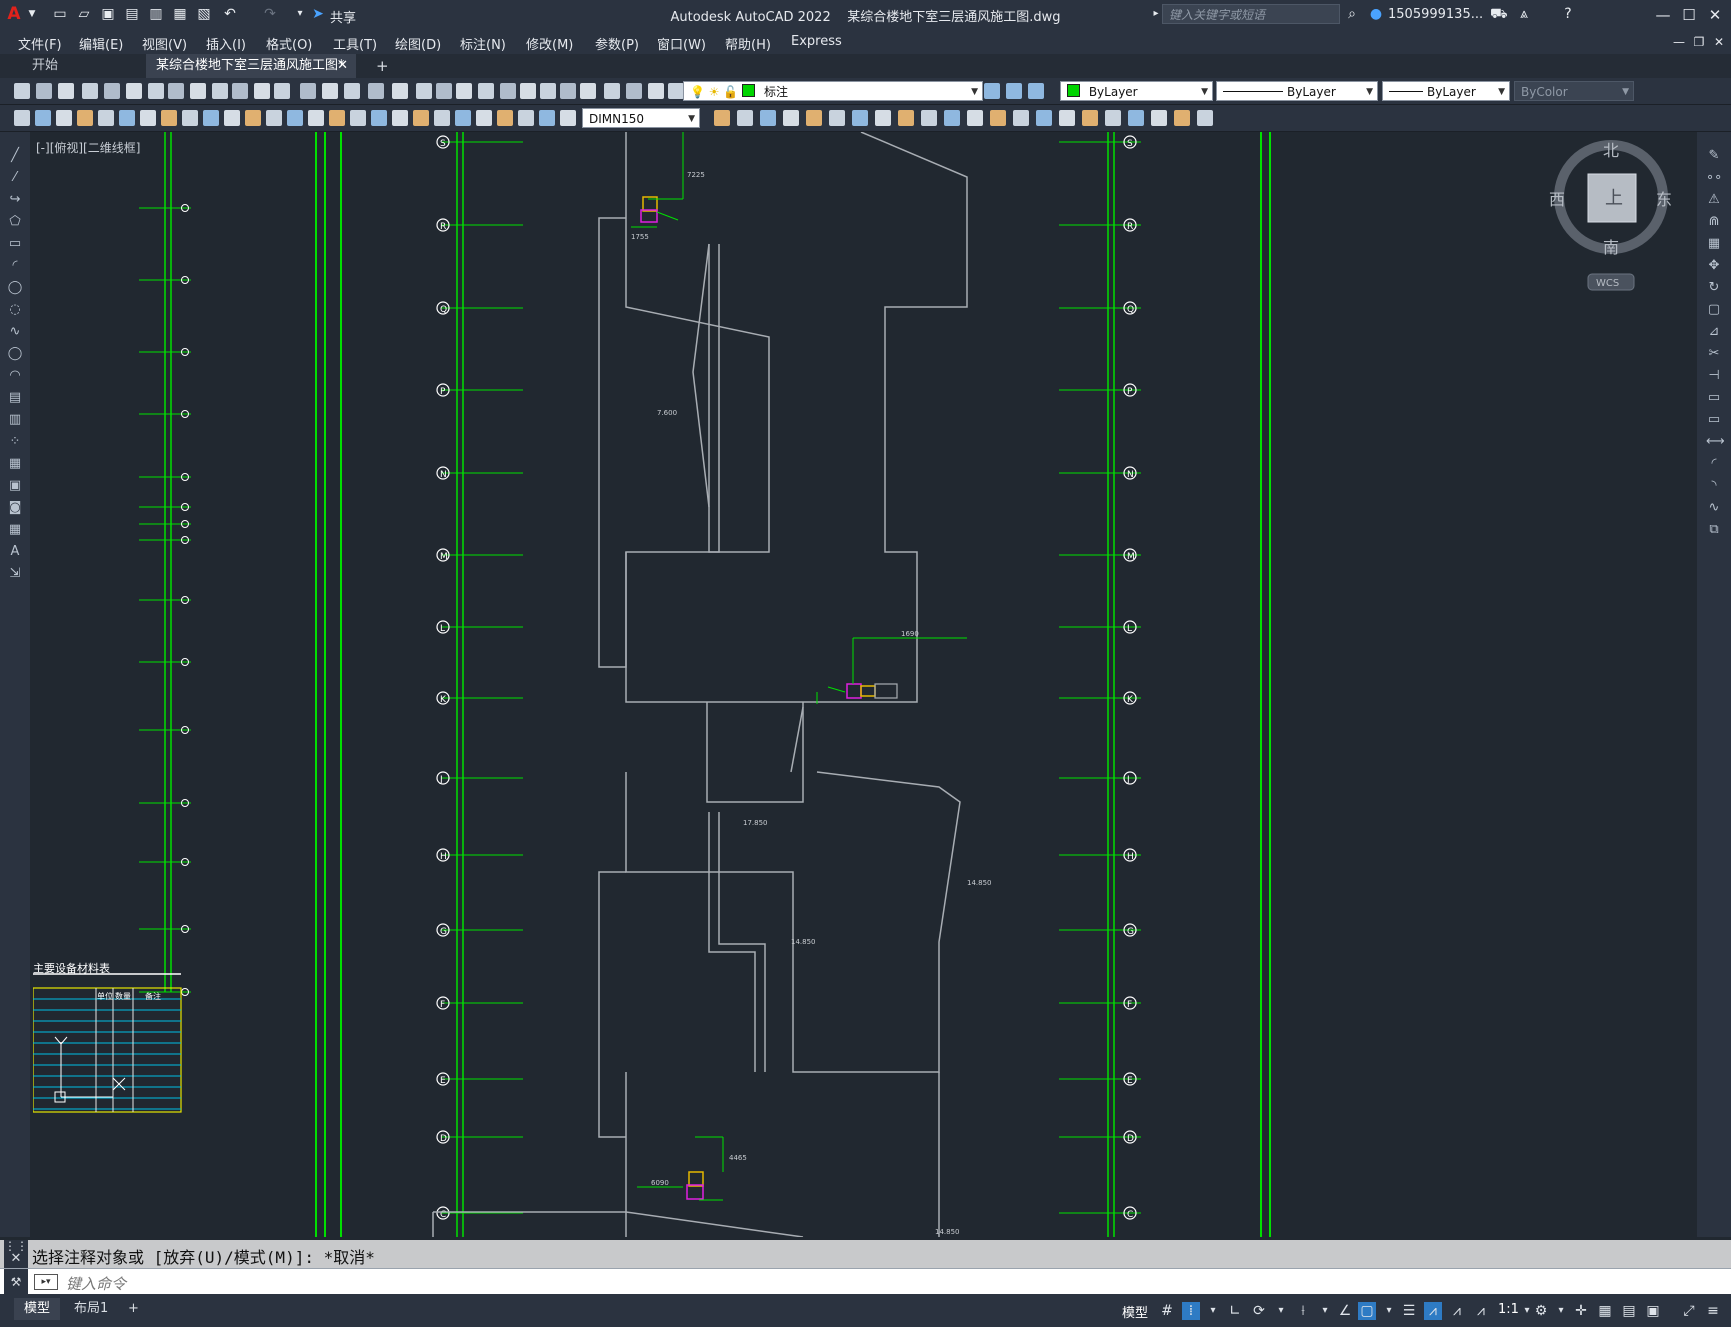 The height and width of the screenshot is (1327, 1731). What do you see at coordinates (1167, 1311) in the screenshot?
I see `grid-icon: #` at bounding box center [1167, 1311].